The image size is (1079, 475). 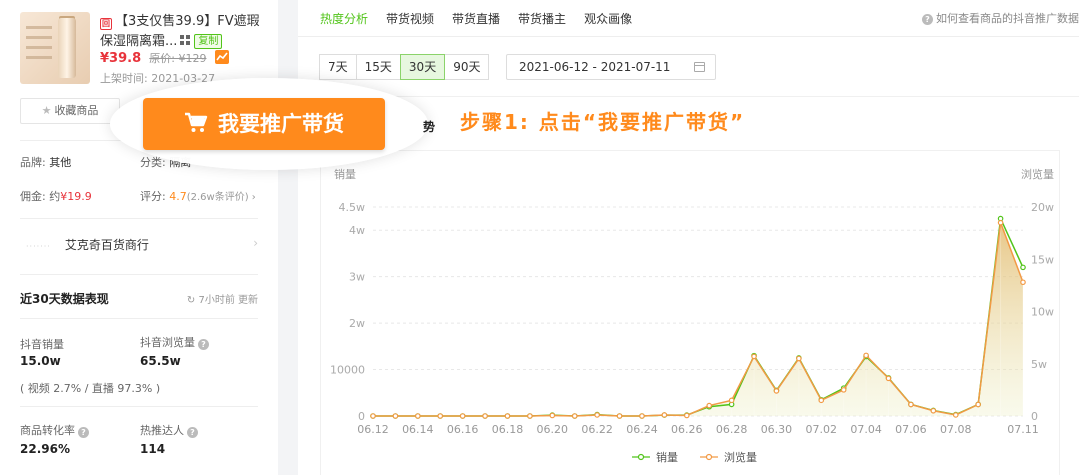 What do you see at coordinates (345, 174) in the screenshot?
I see `y-left-axis-title: 销量` at bounding box center [345, 174].